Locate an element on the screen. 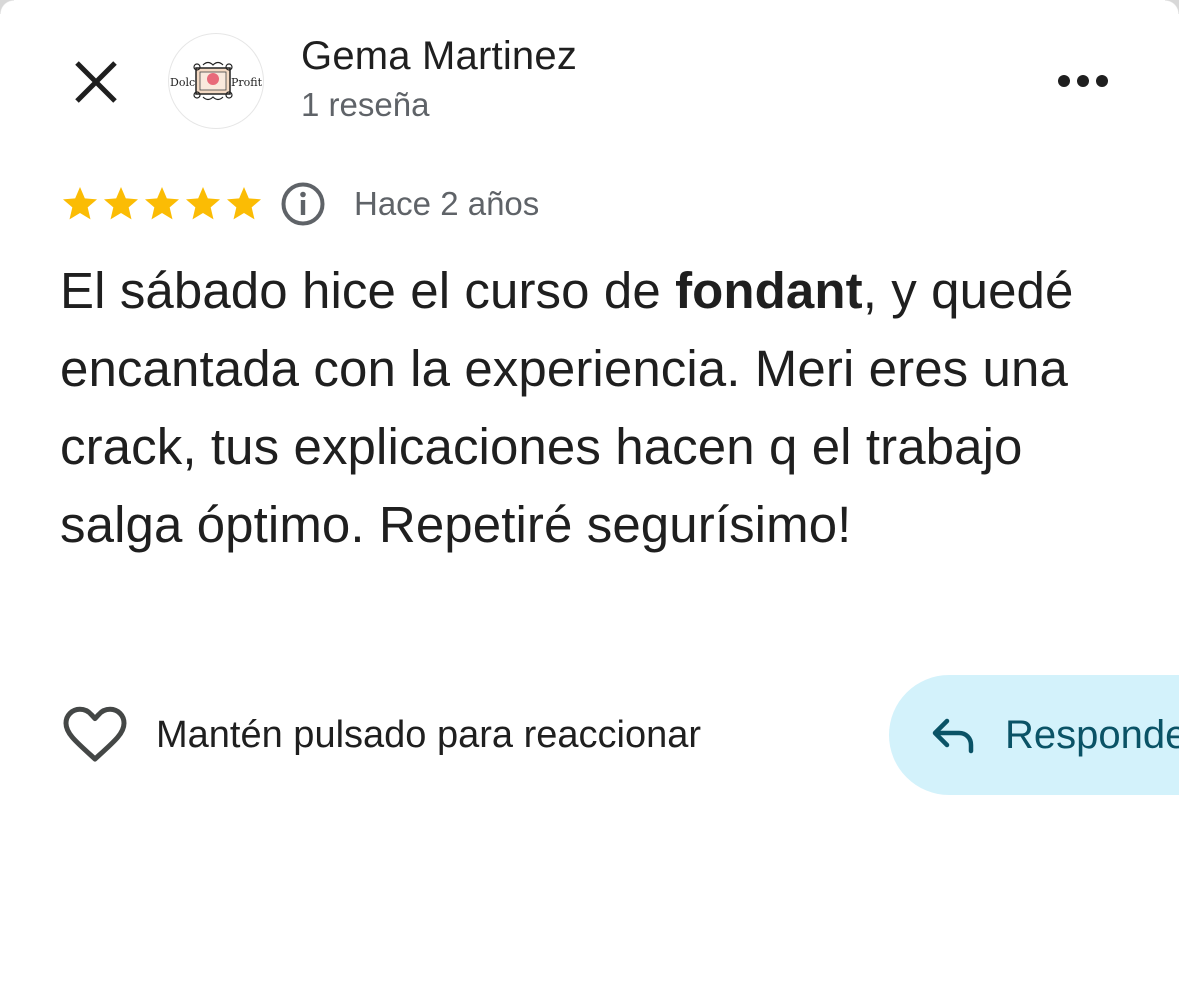  close-button is located at coordinates (96, 82).